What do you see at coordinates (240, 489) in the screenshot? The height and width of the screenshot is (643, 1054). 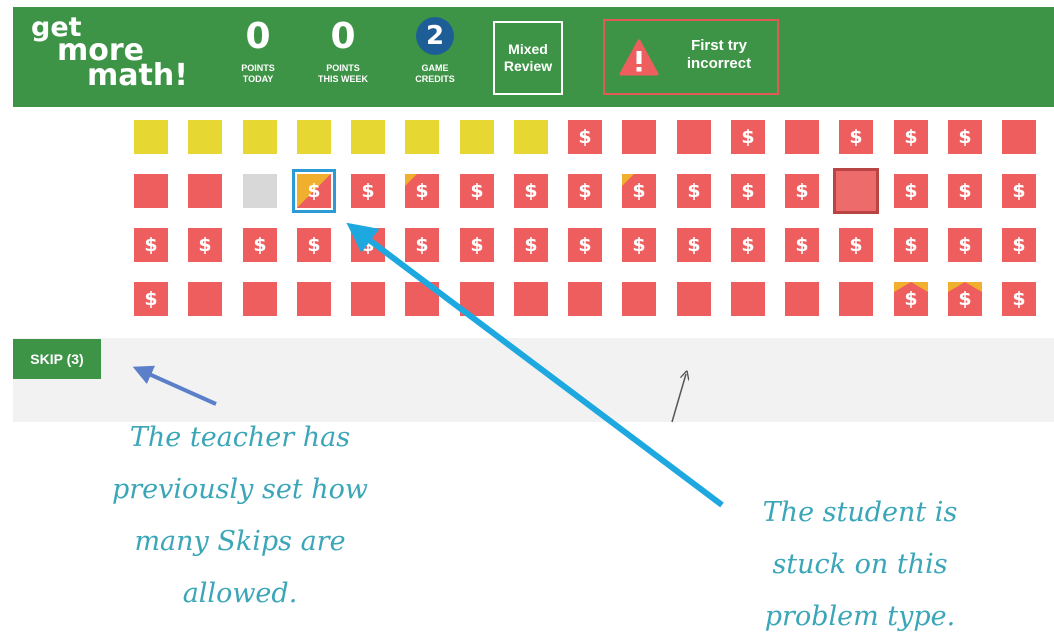 I see `teacher-note-line-2: previously set how` at bounding box center [240, 489].